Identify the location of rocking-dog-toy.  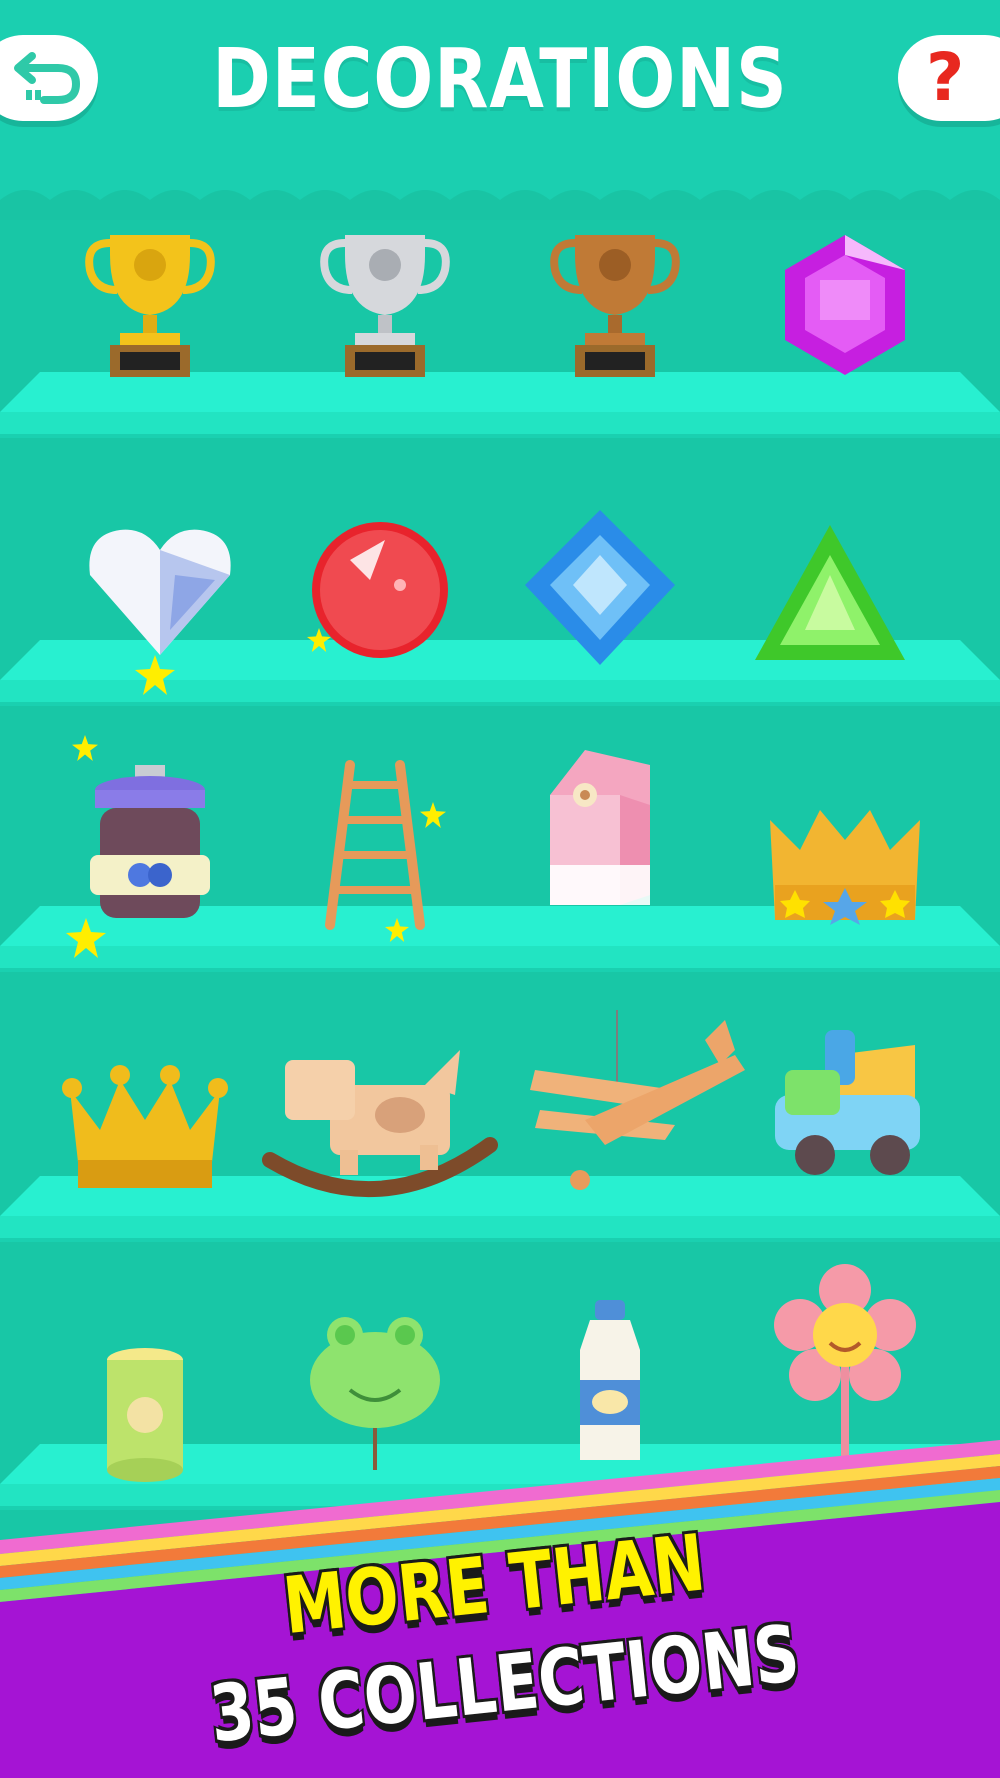
(380, 1125).